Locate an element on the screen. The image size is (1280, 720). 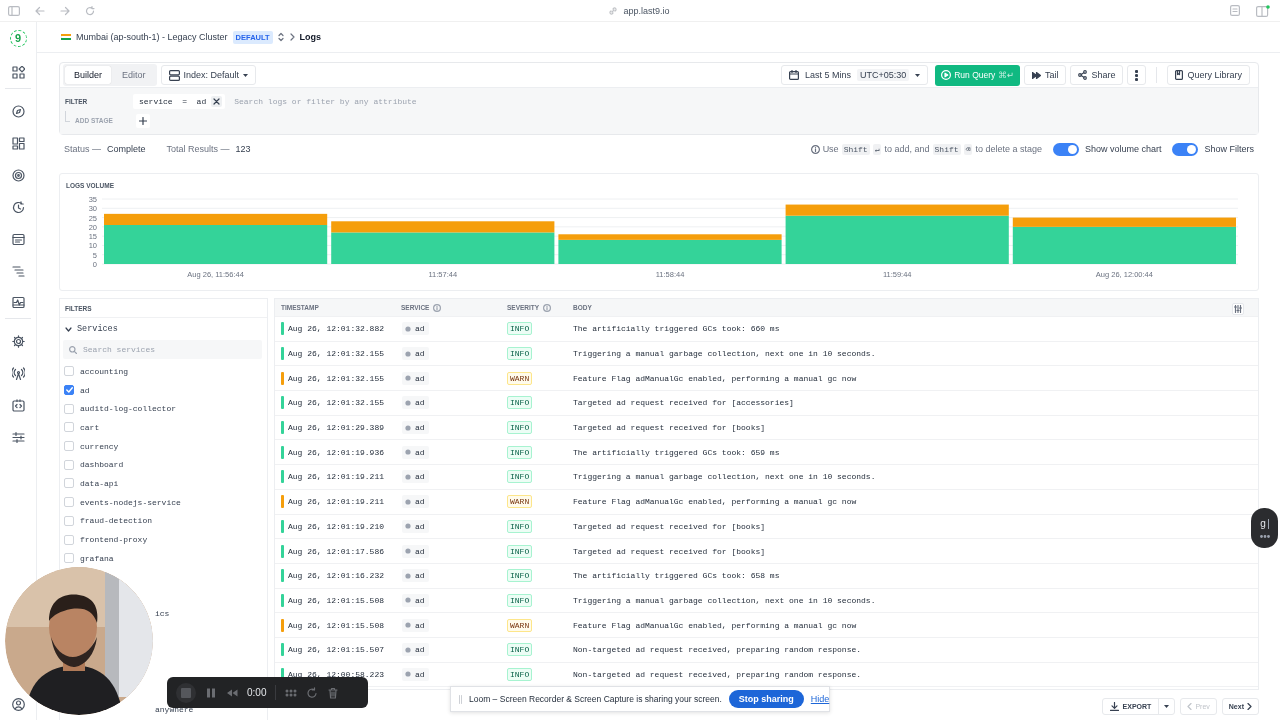
hide-link: Hide is located at coordinates (820, 699).